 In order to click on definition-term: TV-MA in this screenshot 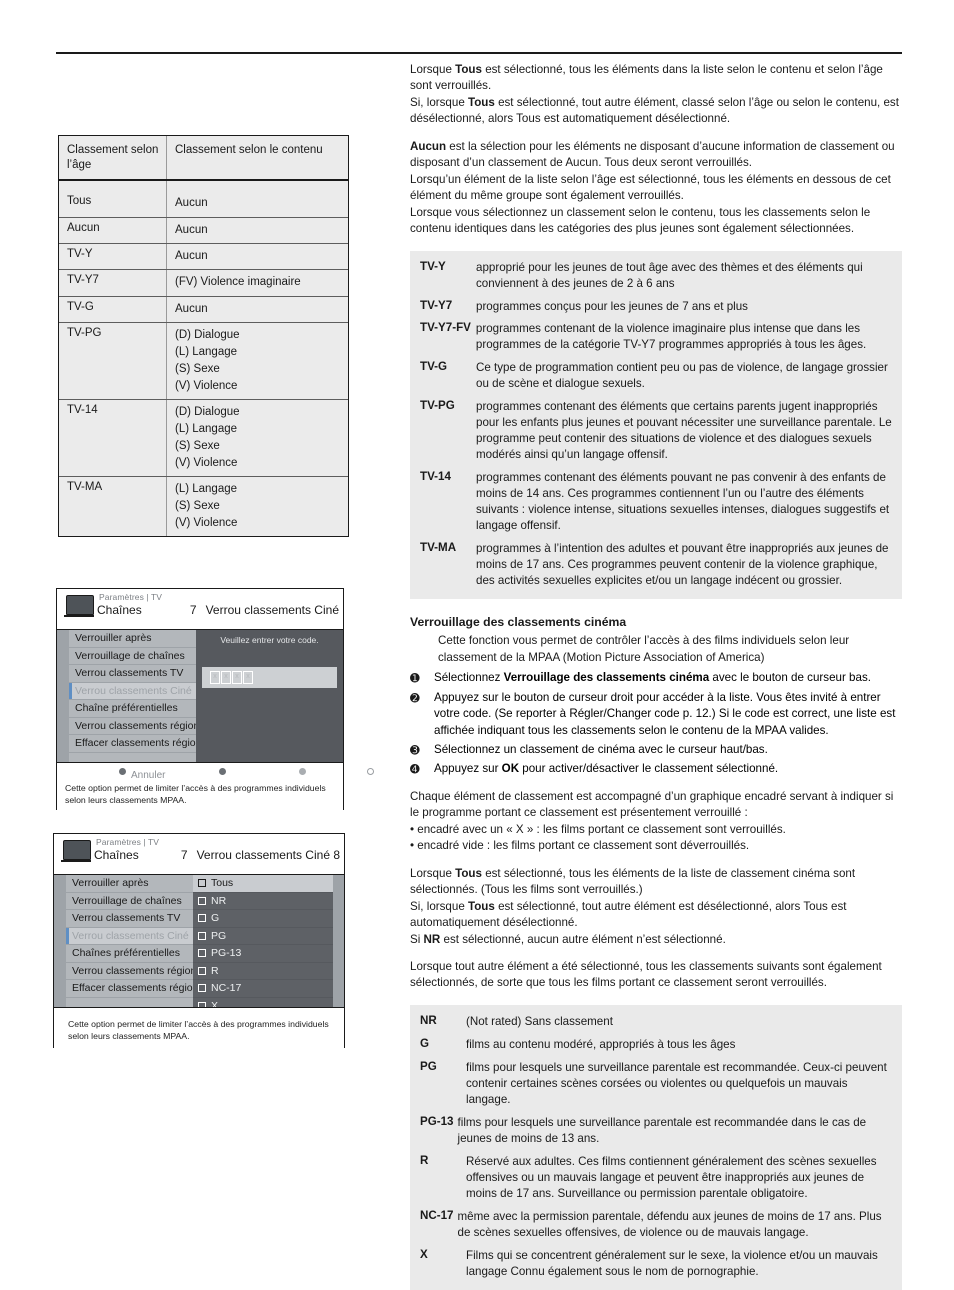, I will do `click(438, 548)`.